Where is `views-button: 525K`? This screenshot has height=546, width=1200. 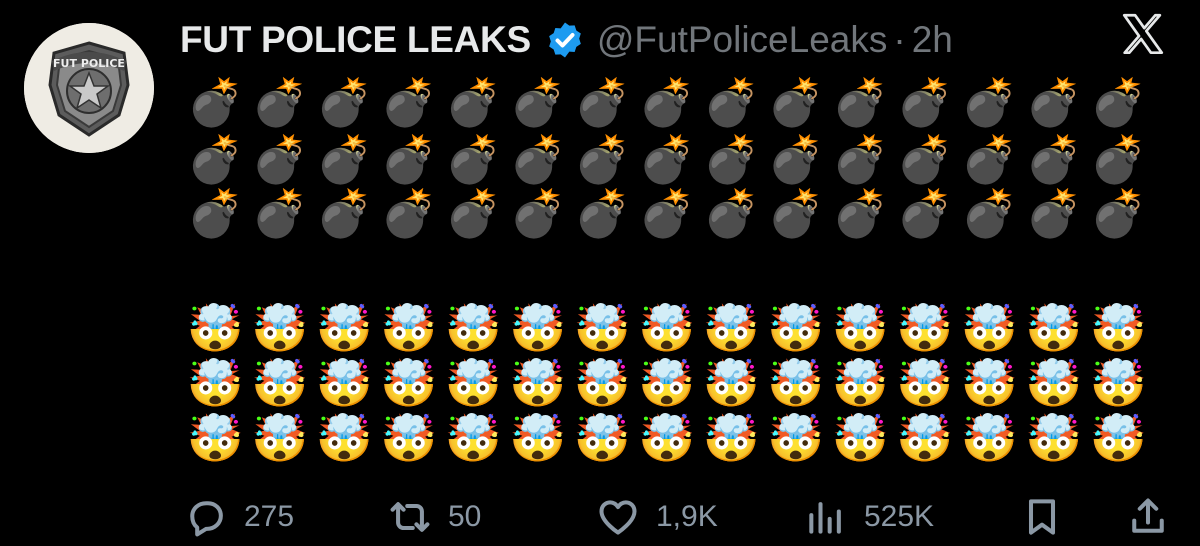
views-button: 525K is located at coordinates (869, 517).